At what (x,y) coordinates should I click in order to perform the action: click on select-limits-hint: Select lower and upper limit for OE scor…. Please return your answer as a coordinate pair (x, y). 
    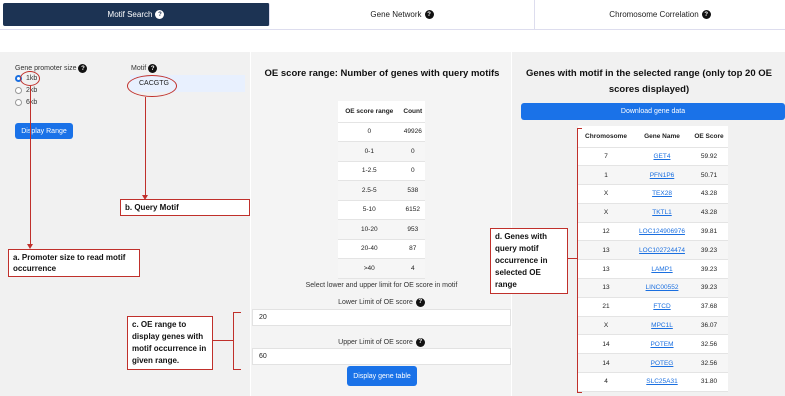
    Looking at the image, I should click on (381, 285).